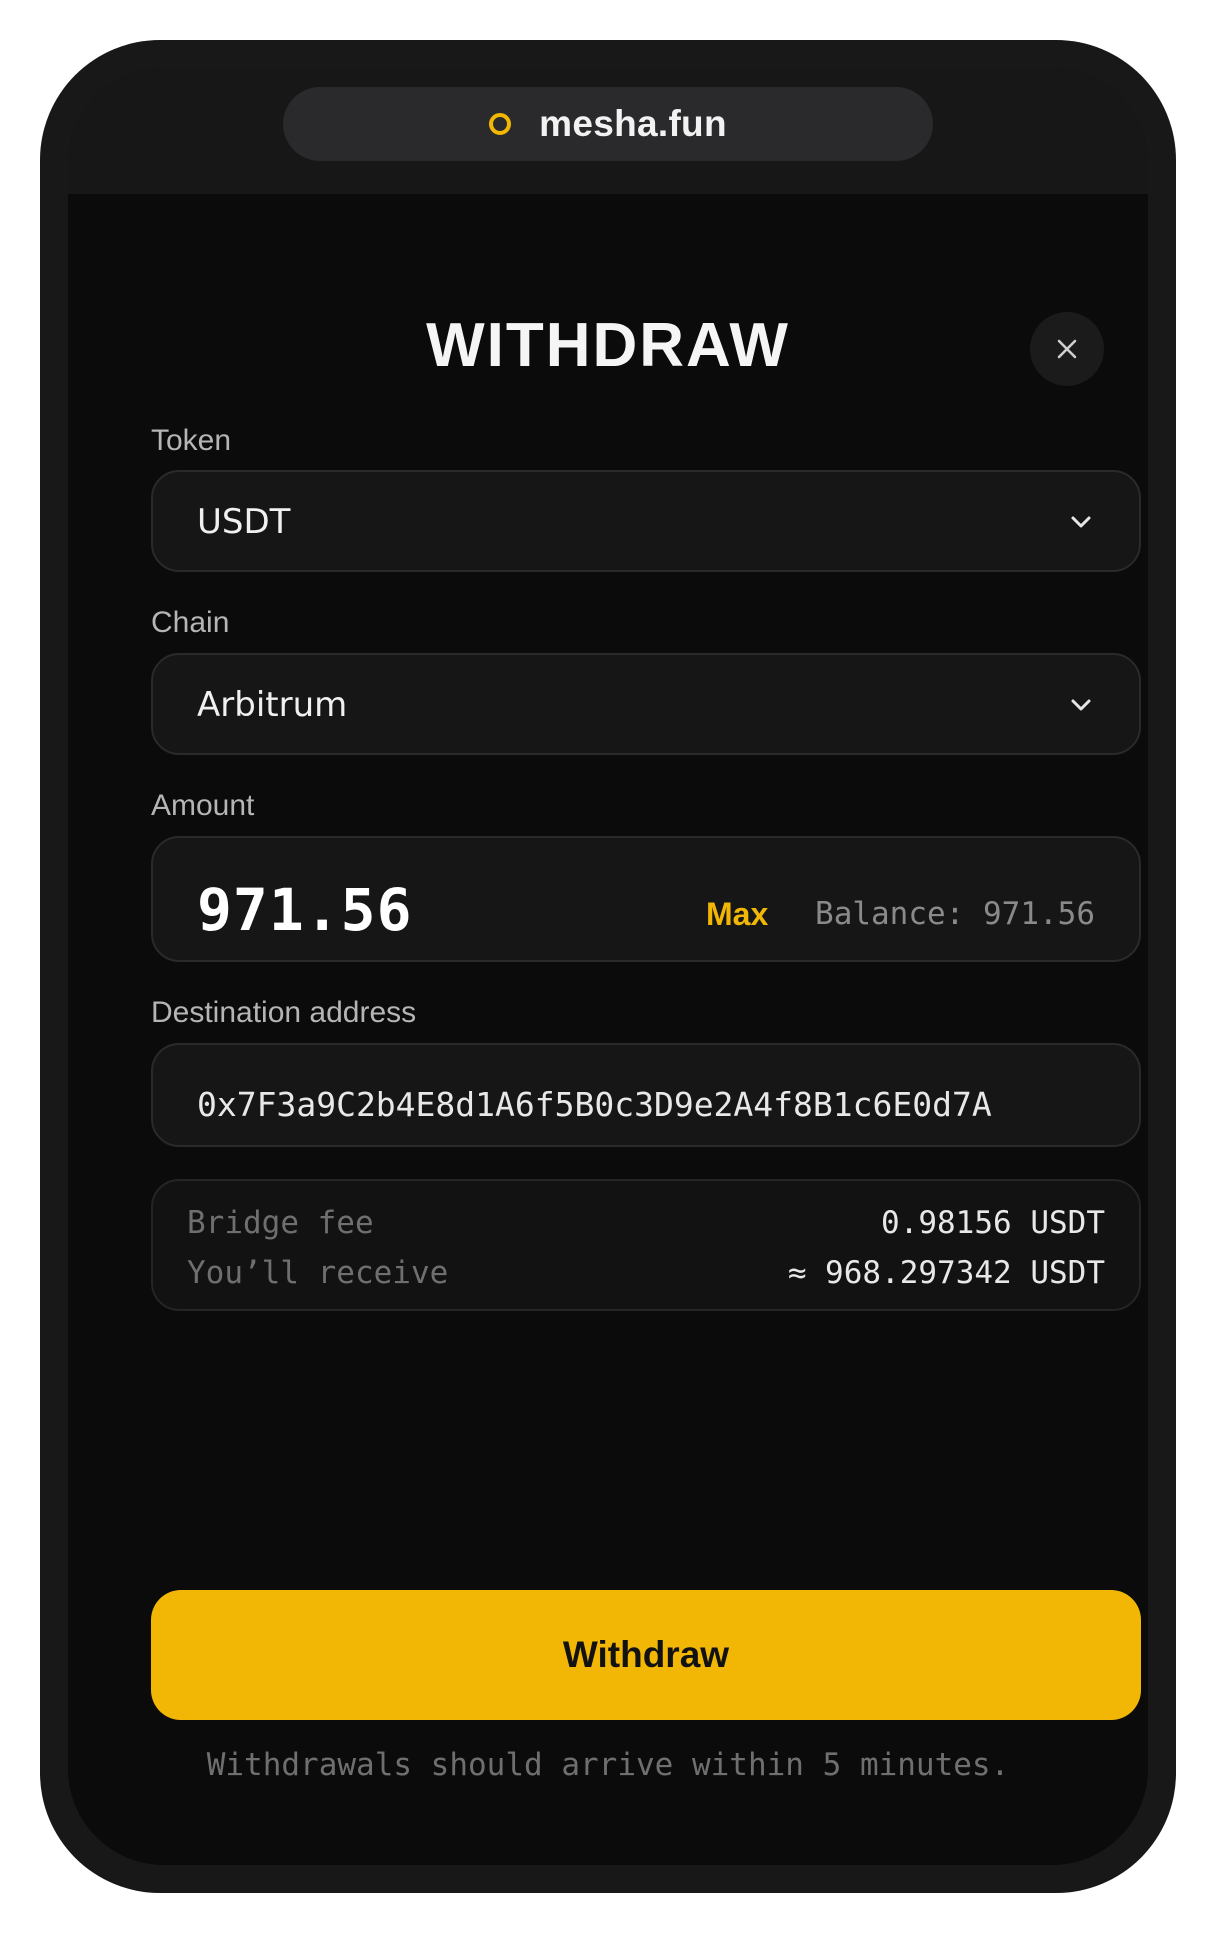 The height and width of the screenshot is (1933, 1216). Describe the element at coordinates (500, 124) in the screenshot. I see `site-status-icon` at that location.